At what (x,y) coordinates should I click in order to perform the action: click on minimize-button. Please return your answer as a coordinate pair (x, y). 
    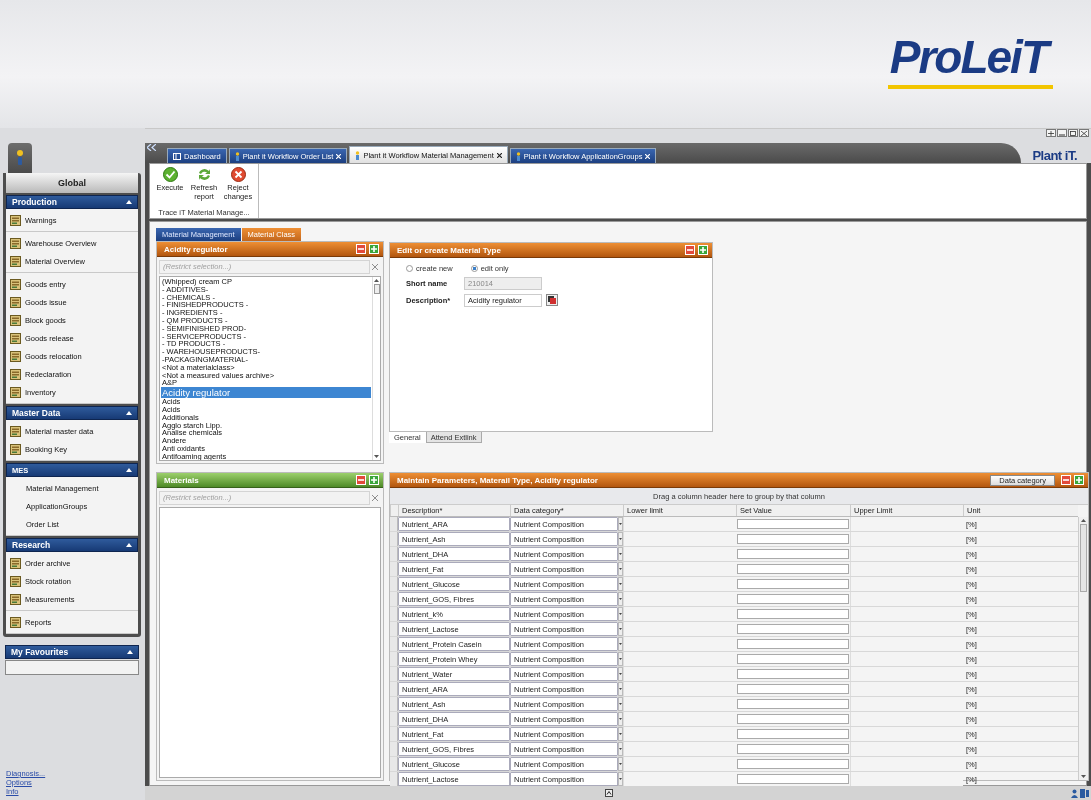
    Looking at the image, I should click on (1062, 133).